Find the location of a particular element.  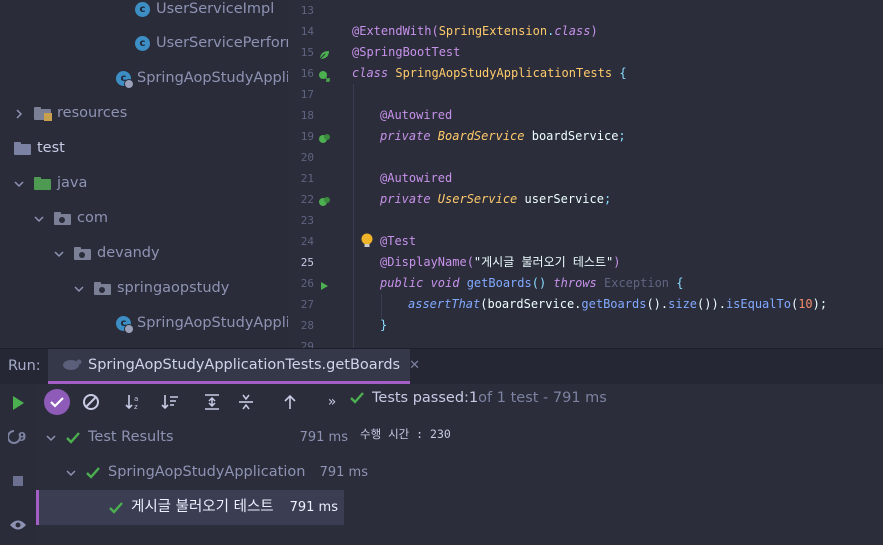

line-number: 15 is located at coordinates (307, 52).